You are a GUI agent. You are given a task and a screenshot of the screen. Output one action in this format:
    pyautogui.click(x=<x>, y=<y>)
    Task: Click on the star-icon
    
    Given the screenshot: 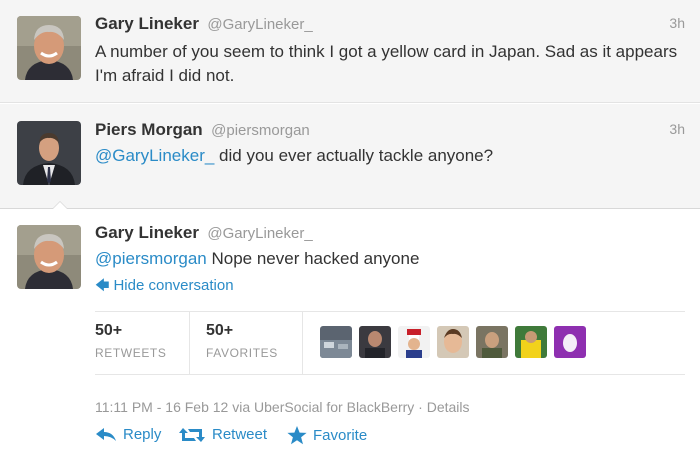 What is the action you would take?
    pyautogui.click(x=297, y=435)
    